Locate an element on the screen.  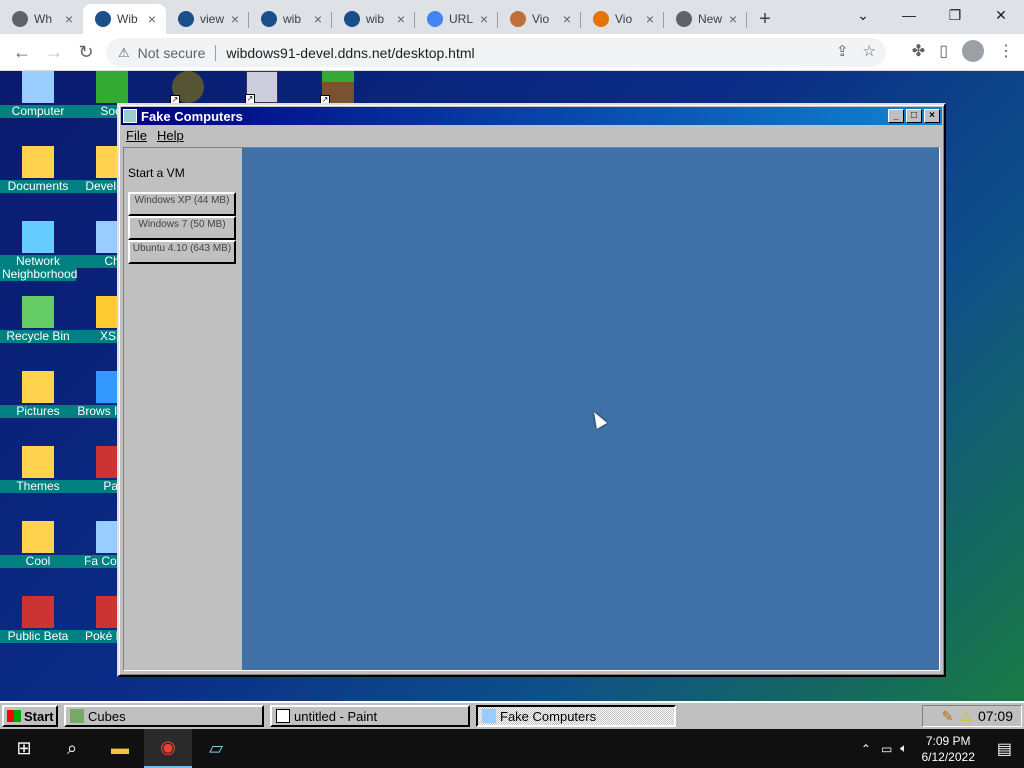
close-window-button: ✕ is located at coordinates (1001, 15).